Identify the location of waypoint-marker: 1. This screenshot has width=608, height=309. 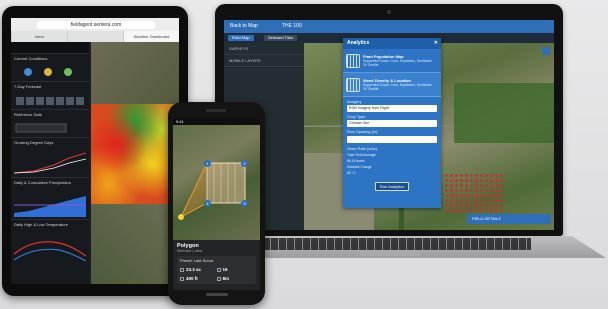
(207, 163).